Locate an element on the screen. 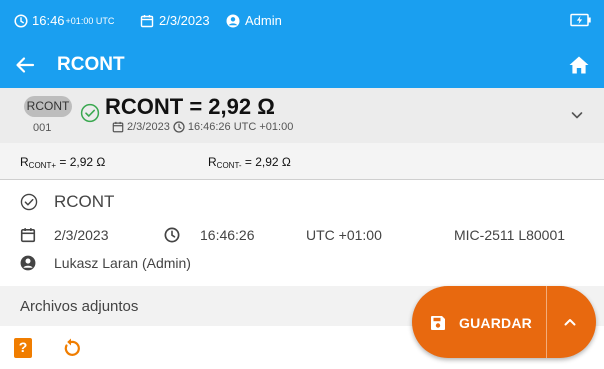 The image size is (604, 369). save-button-label: GUARDAR is located at coordinates (495, 323).